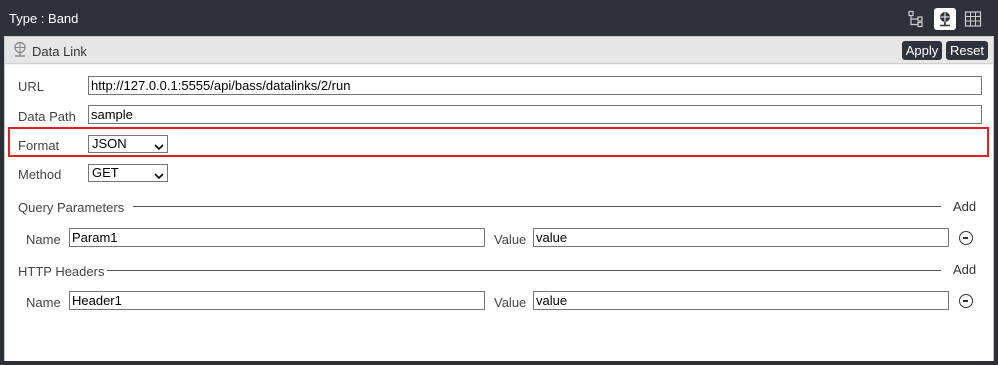  I want to click on window-title: Type : Band, so click(44, 18).